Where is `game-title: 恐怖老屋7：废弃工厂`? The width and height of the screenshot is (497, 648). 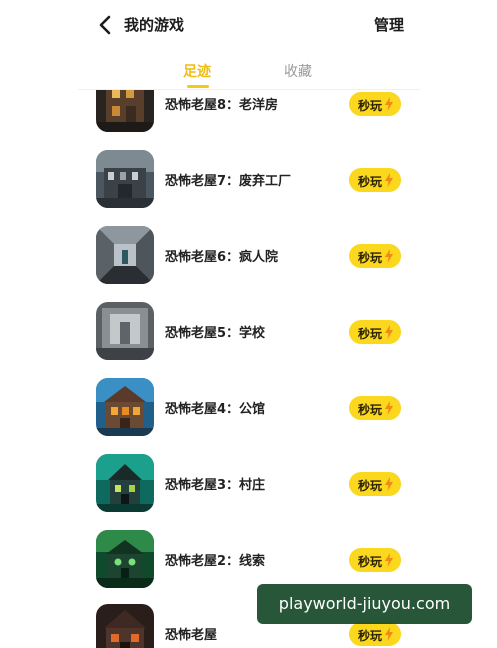
game-title: 恐怖老屋7：废弃工厂 is located at coordinates (228, 181).